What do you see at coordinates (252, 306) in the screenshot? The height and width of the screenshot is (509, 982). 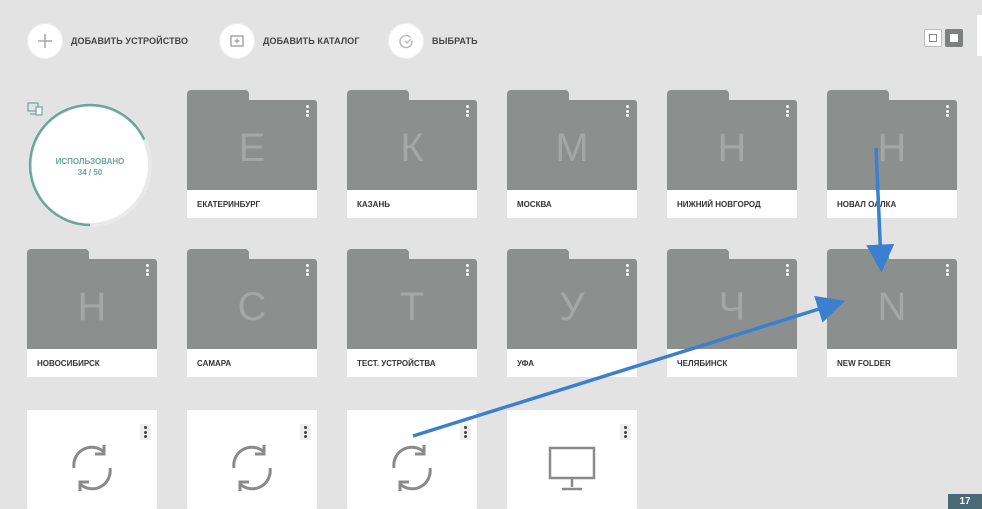 I see `folder-letter: С` at bounding box center [252, 306].